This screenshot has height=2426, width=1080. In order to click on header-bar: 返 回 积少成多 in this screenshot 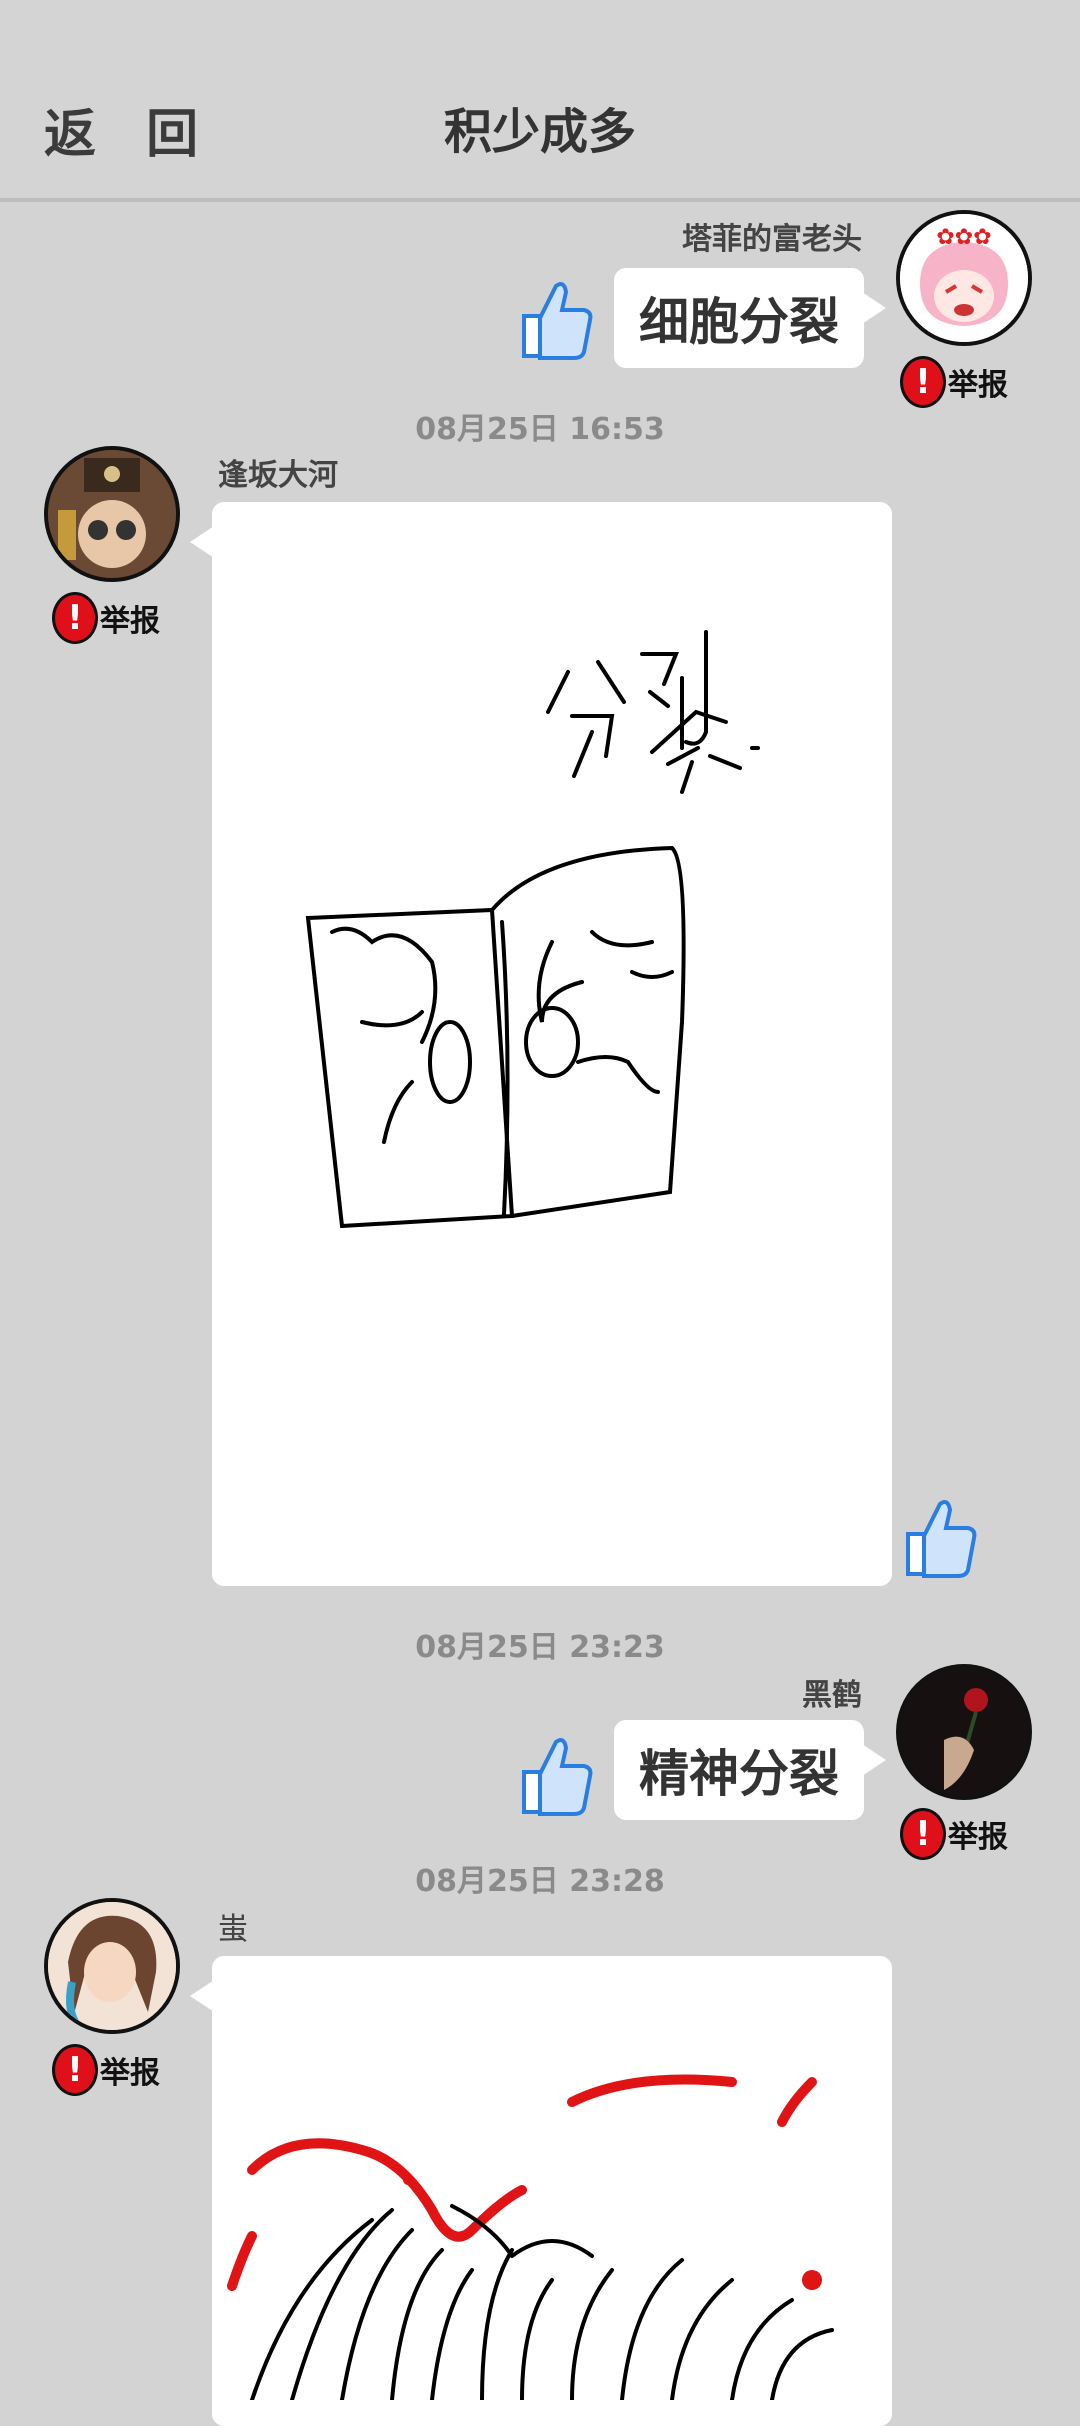, I will do `click(540, 101)`.